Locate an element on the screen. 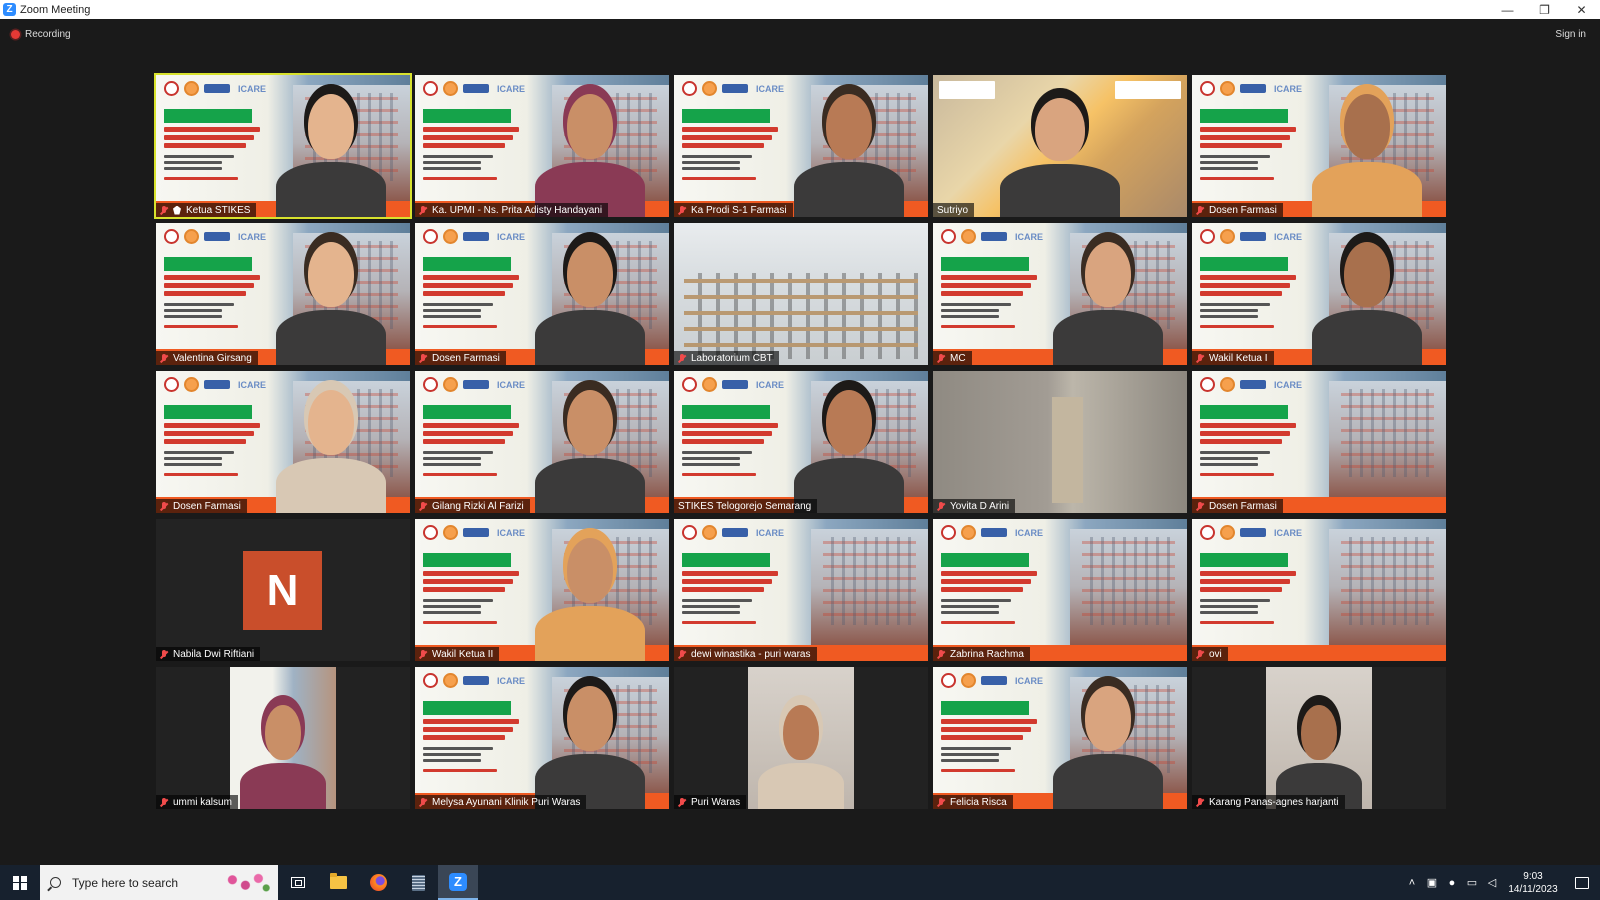  participant-name-tag: Valentina Girsang is located at coordinates (207, 358).